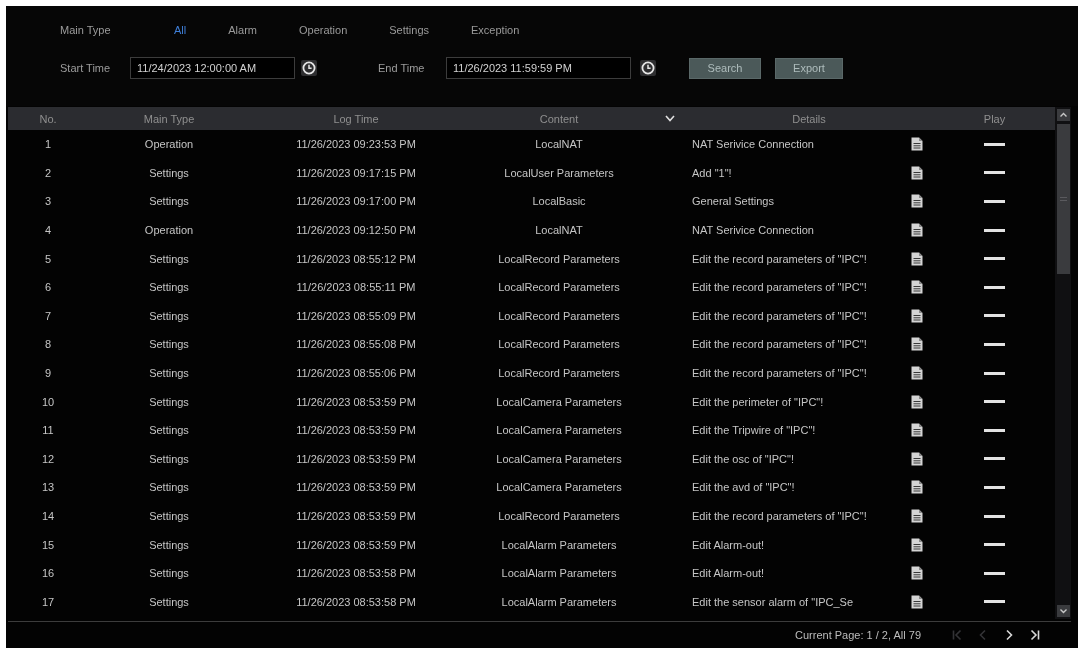  Describe the element at coordinates (48, 258) in the screenshot. I see `table-cell-text: 5` at that location.